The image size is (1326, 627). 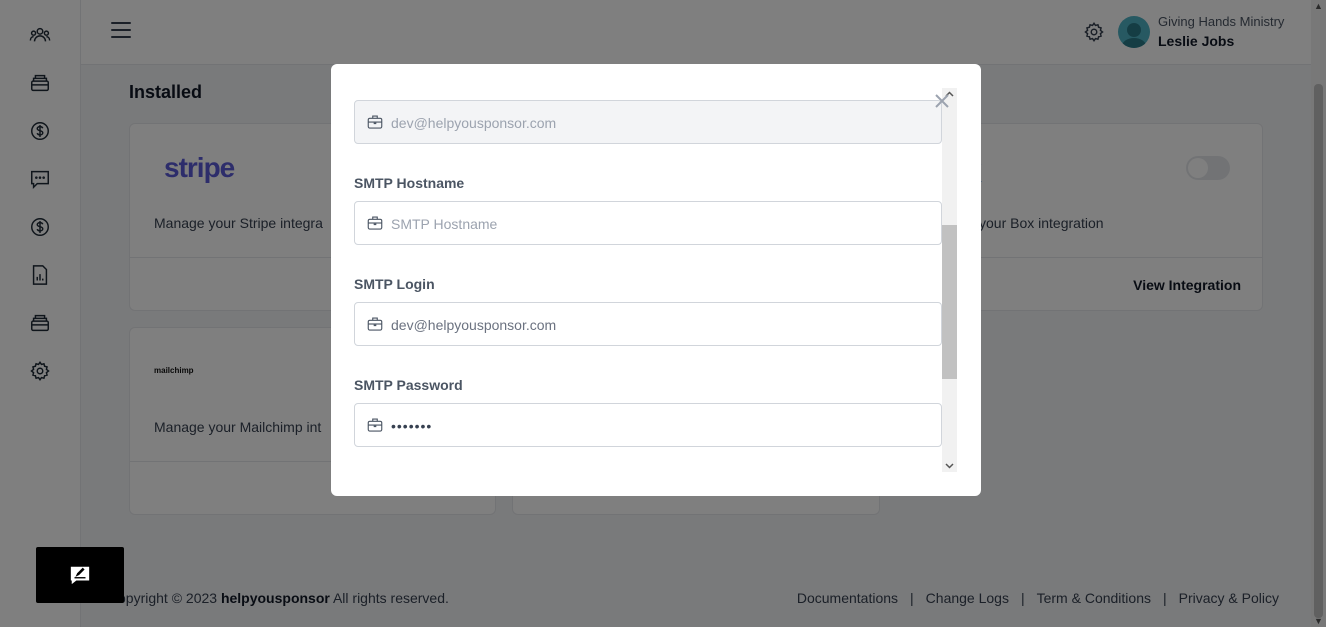 What do you see at coordinates (942, 101) in the screenshot?
I see `close-icon` at bounding box center [942, 101].